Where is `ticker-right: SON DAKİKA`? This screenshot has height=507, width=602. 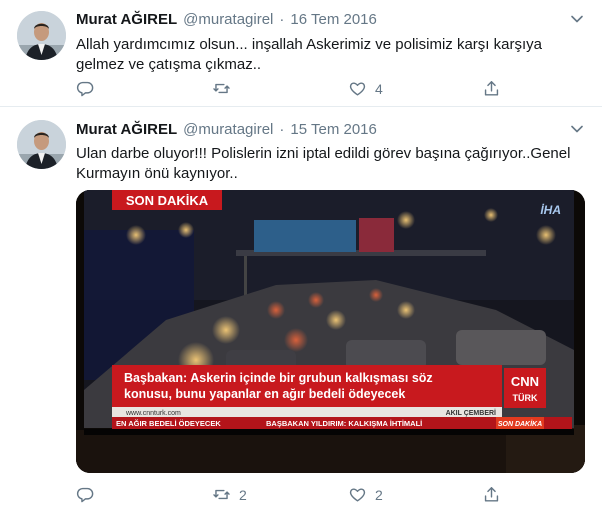
ticker-right: SON DAKİKA is located at coordinates (520, 424).